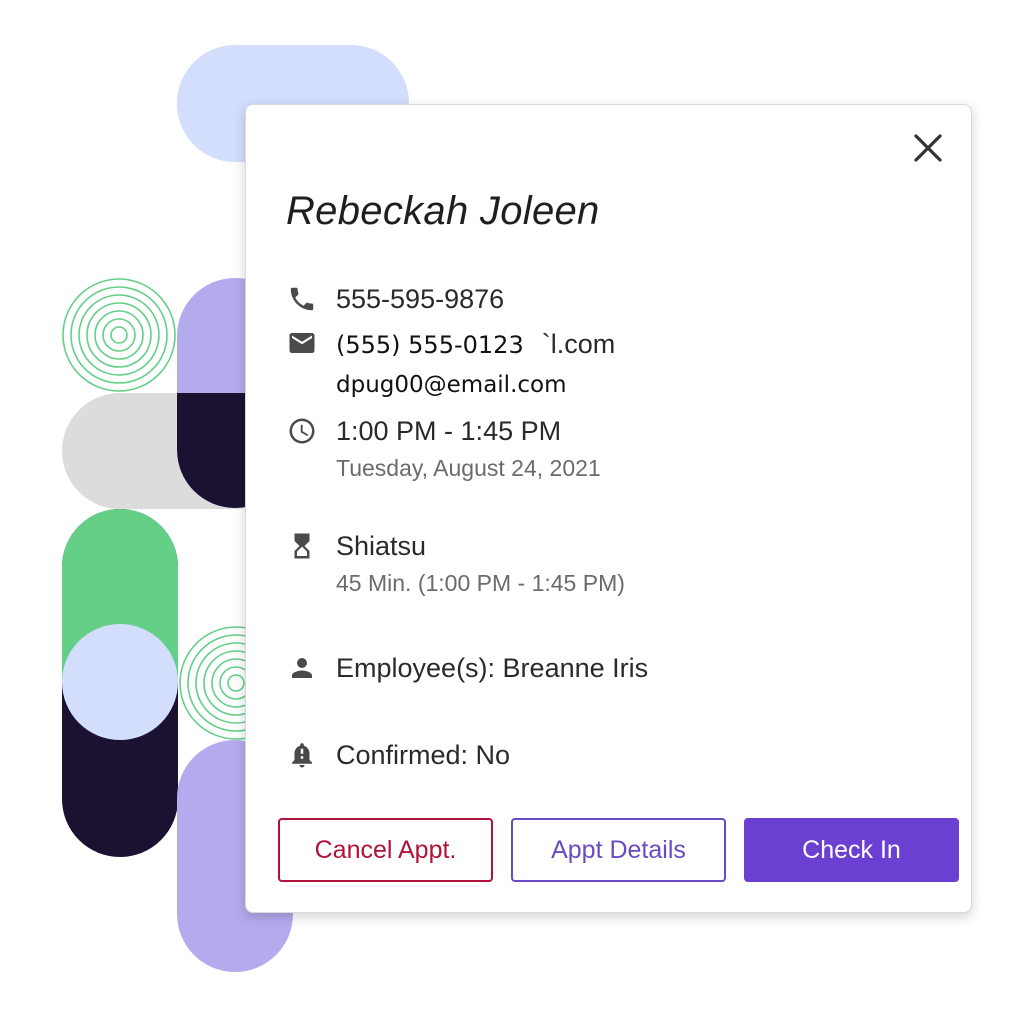  Describe the element at coordinates (480, 583) in the screenshot. I see `service-detail: 45 Min. (1:00 PM - 1:45 PM)` at that location.